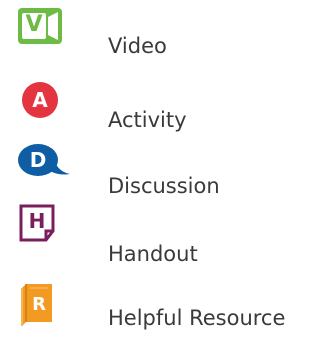  Describe the element at coordinates (153, 254) in the screenshot. I see `legend-label-handout: Handout` at that location.